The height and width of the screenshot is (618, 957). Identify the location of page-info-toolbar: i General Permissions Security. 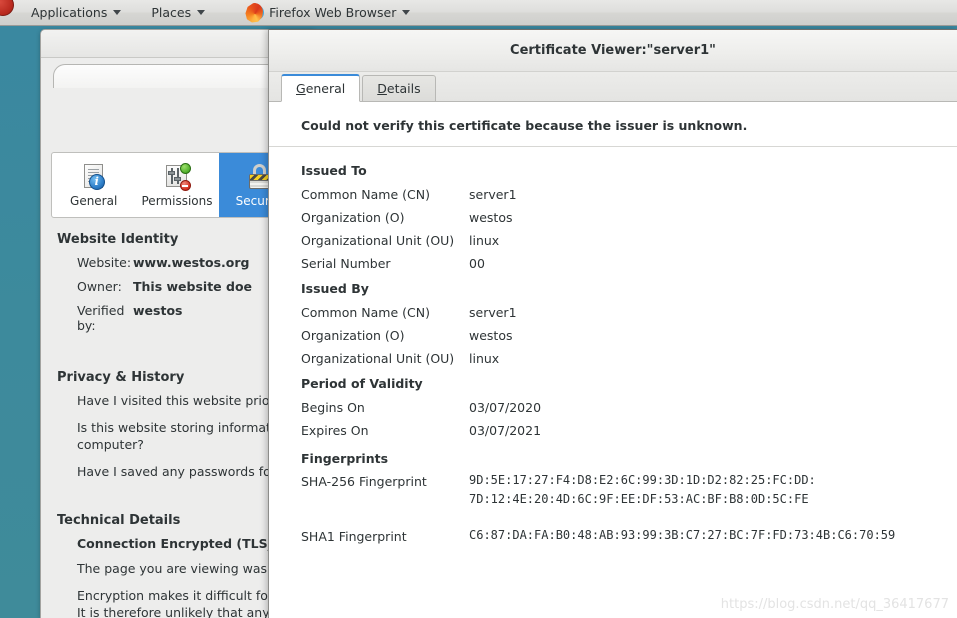
(177, 185).